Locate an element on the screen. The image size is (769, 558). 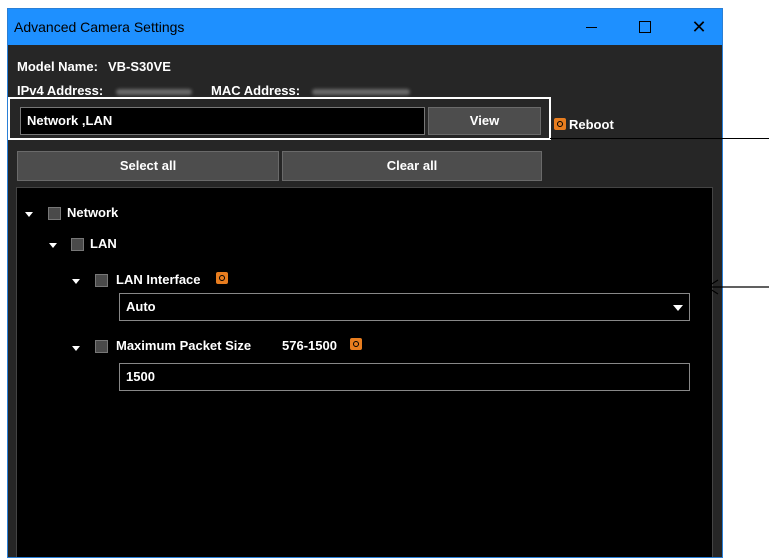
minimize-icon is located at coordinates (591, 27).